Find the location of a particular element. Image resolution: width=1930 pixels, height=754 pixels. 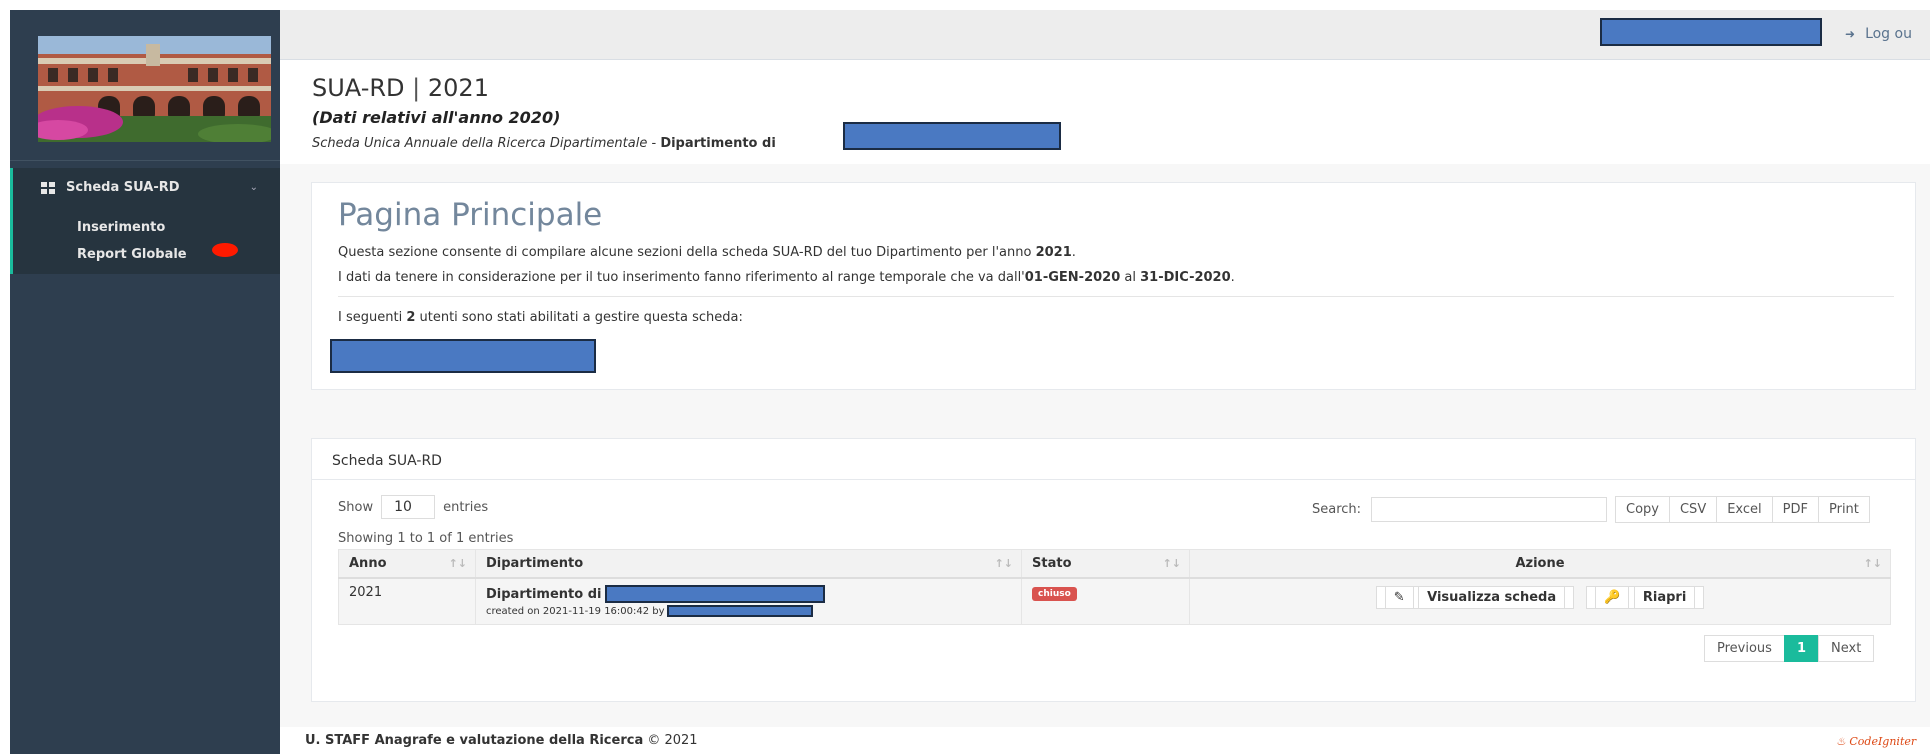

entries-length-control: Show 10 entries is located at coordinates (413, 507).